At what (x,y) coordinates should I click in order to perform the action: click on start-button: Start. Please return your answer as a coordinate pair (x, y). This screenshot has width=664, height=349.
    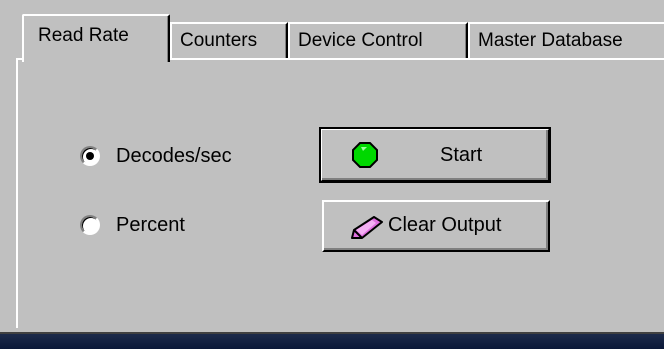
    Looking at the image, I should click on (435, 155).